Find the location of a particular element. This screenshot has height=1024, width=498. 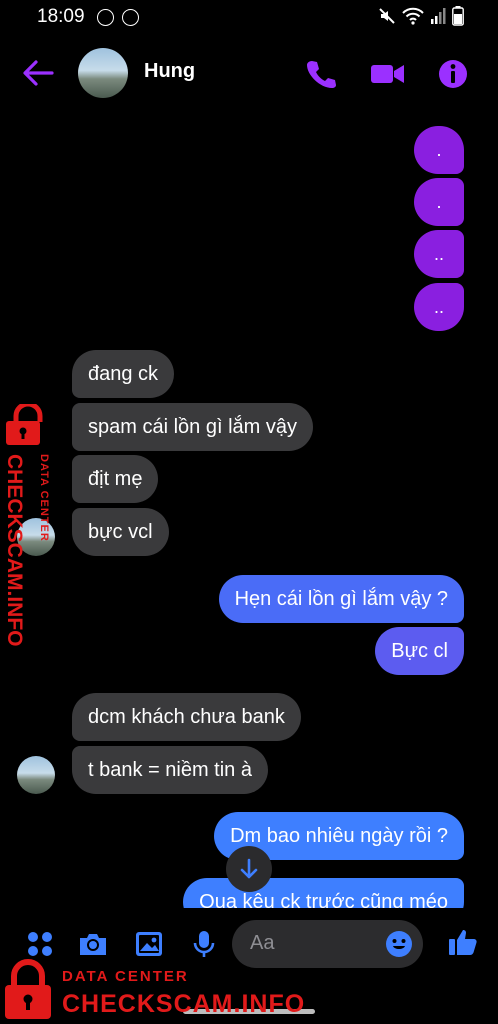

message-bubble-incoming: dcm khách chưa bank is located at coordinates (186, 717).